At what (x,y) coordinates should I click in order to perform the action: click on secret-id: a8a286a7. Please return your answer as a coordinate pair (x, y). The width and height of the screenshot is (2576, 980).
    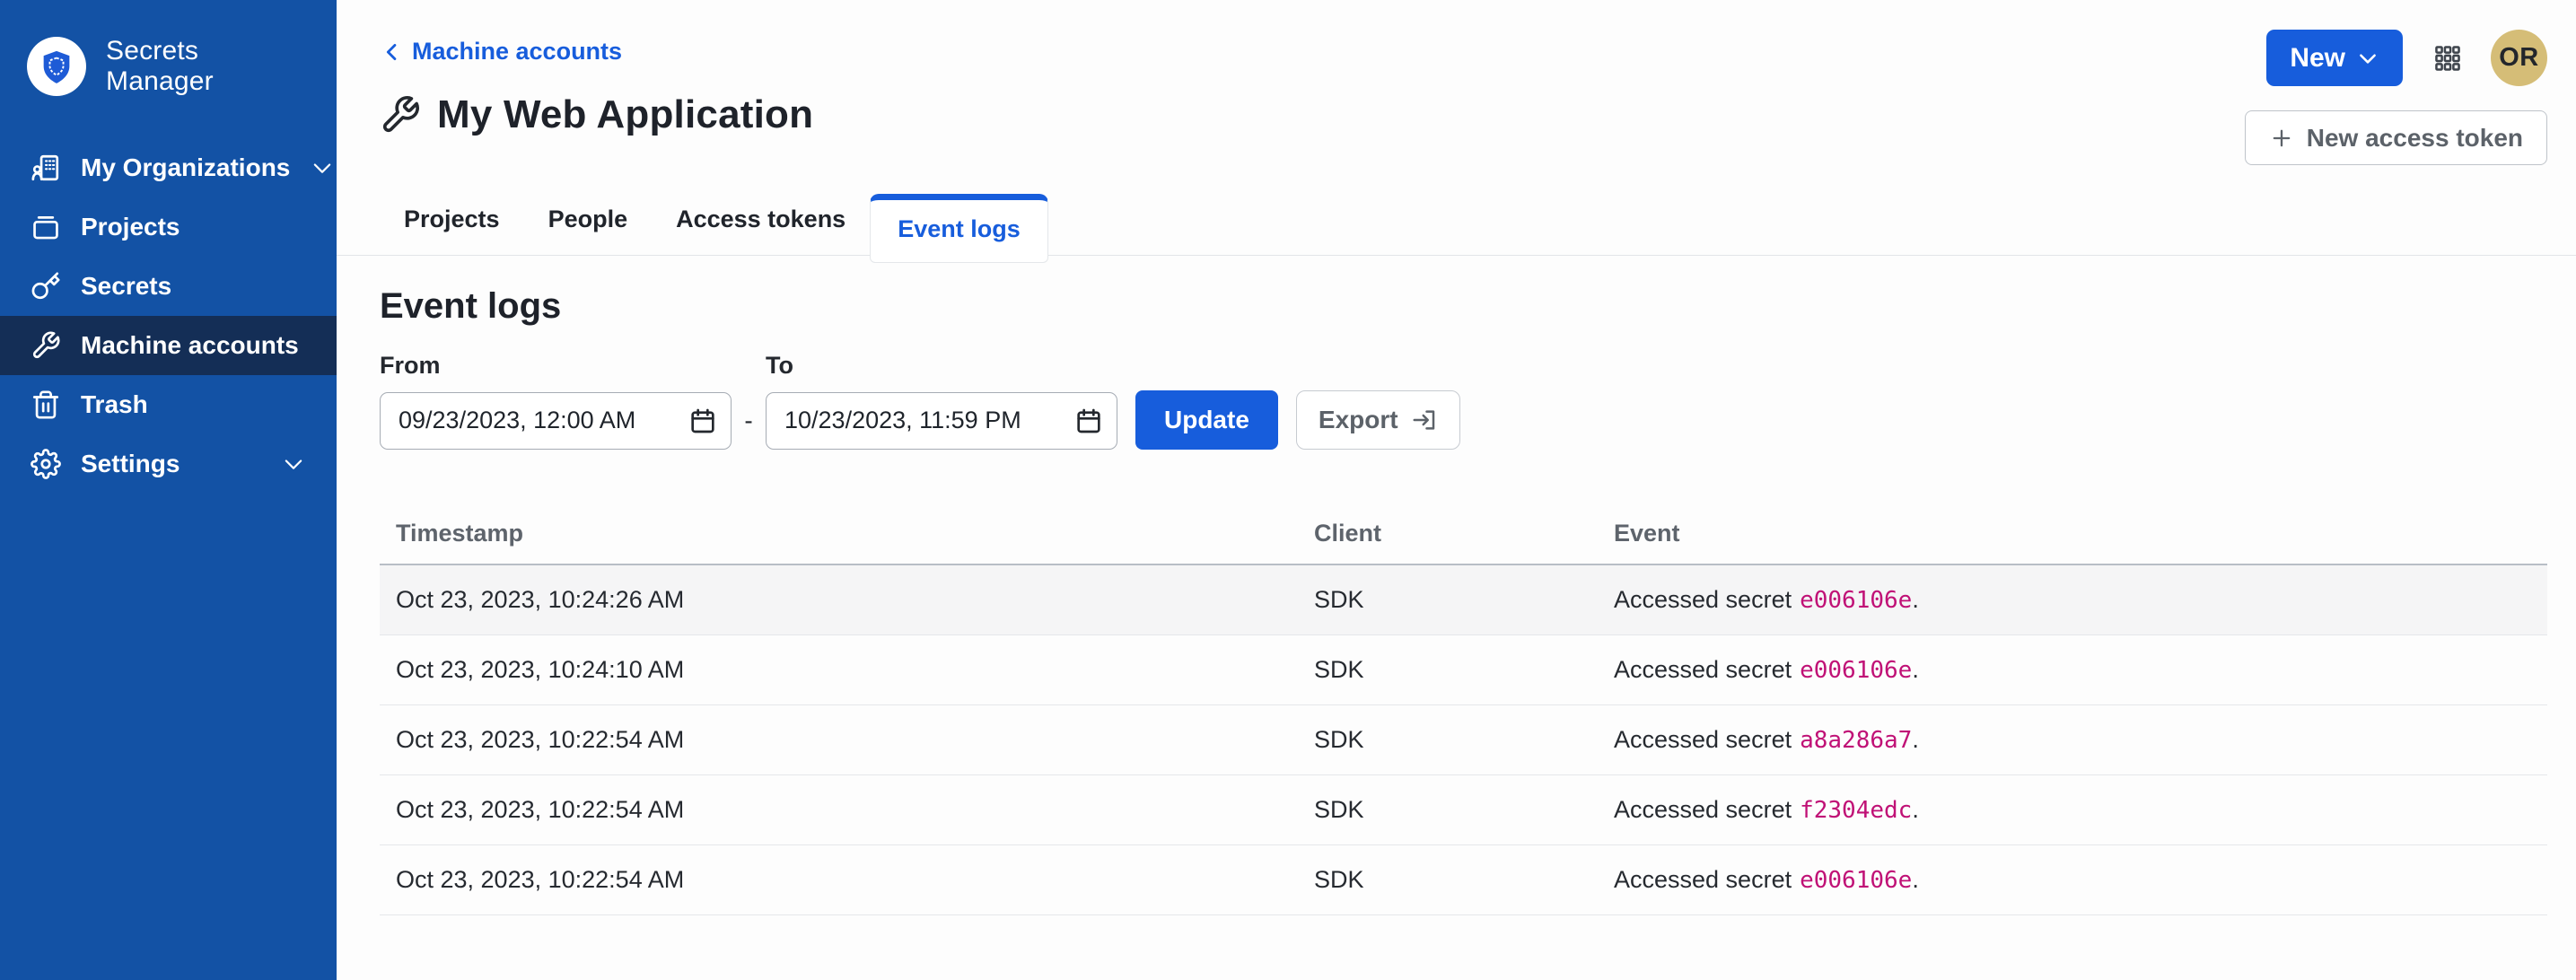
    Looking at the image, I should click on (1856, 740).